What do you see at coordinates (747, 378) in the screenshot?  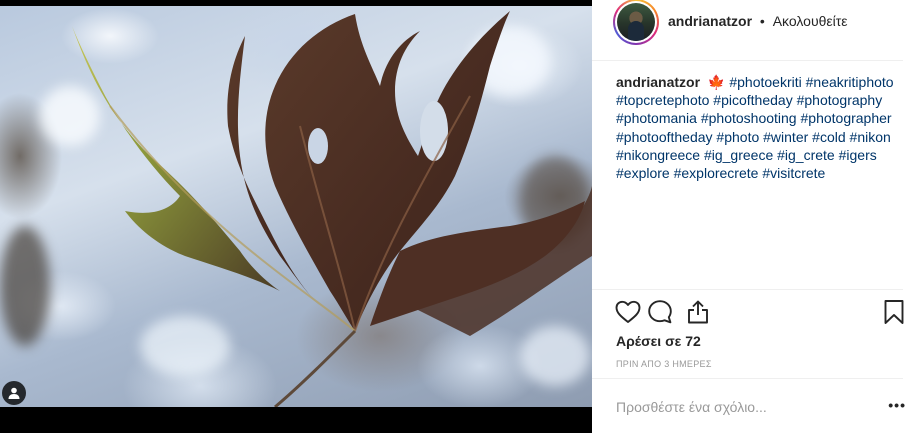 I see `comment-divider` at bounding box center [747, 378].